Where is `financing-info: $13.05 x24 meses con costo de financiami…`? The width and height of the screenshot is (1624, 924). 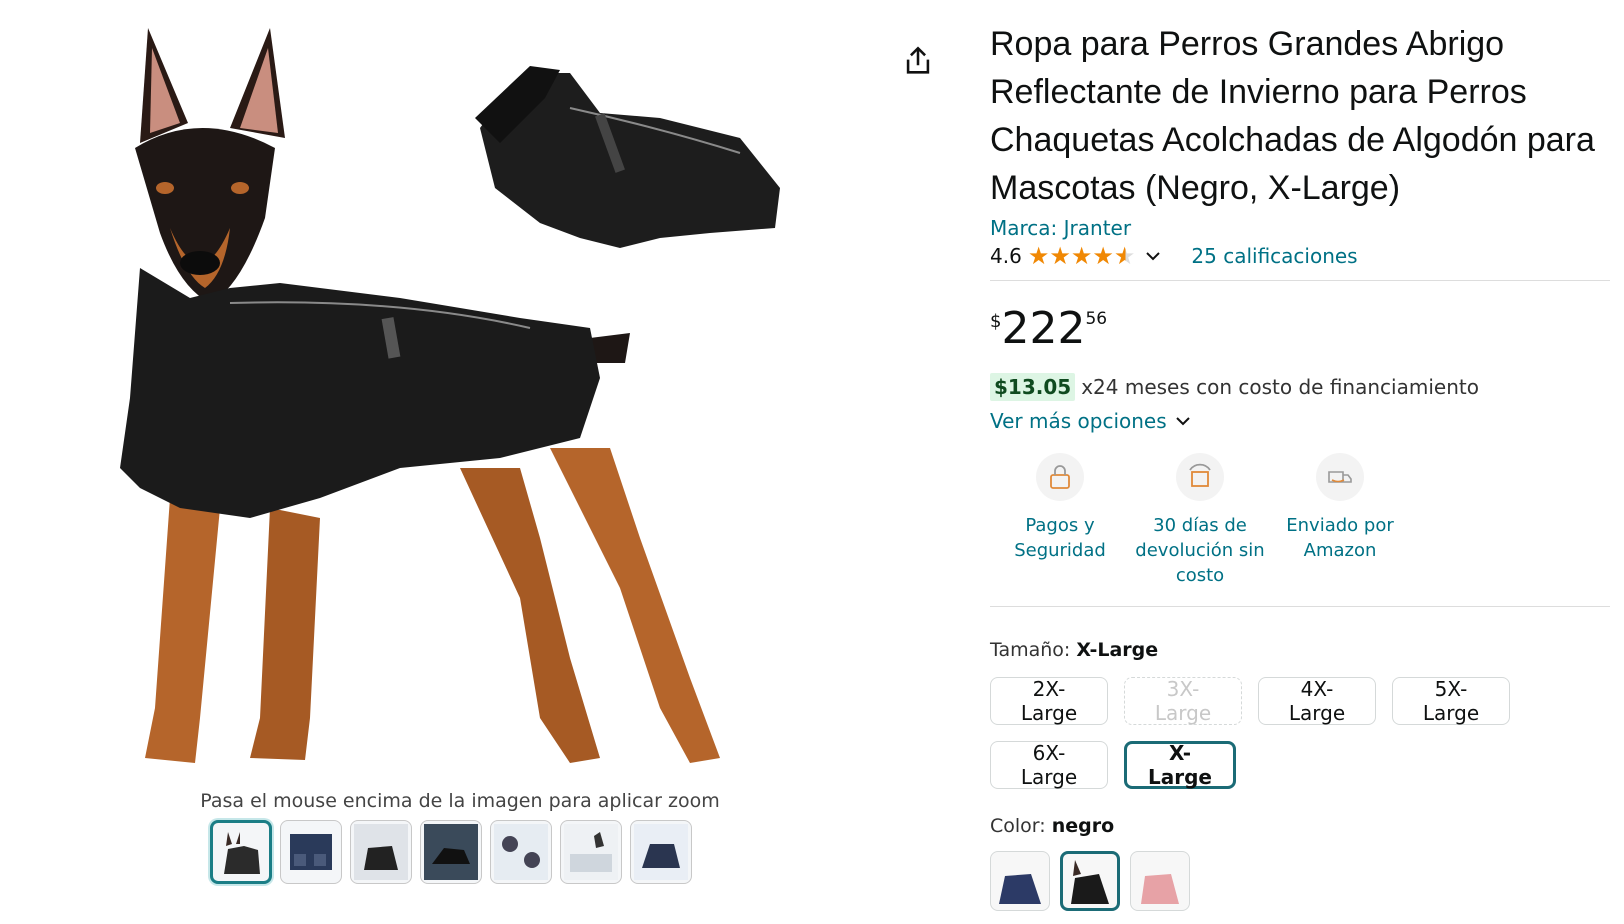 financing-info: $13.05 x24 meses con costo de financiami… is located at coordinates (1300, 387).